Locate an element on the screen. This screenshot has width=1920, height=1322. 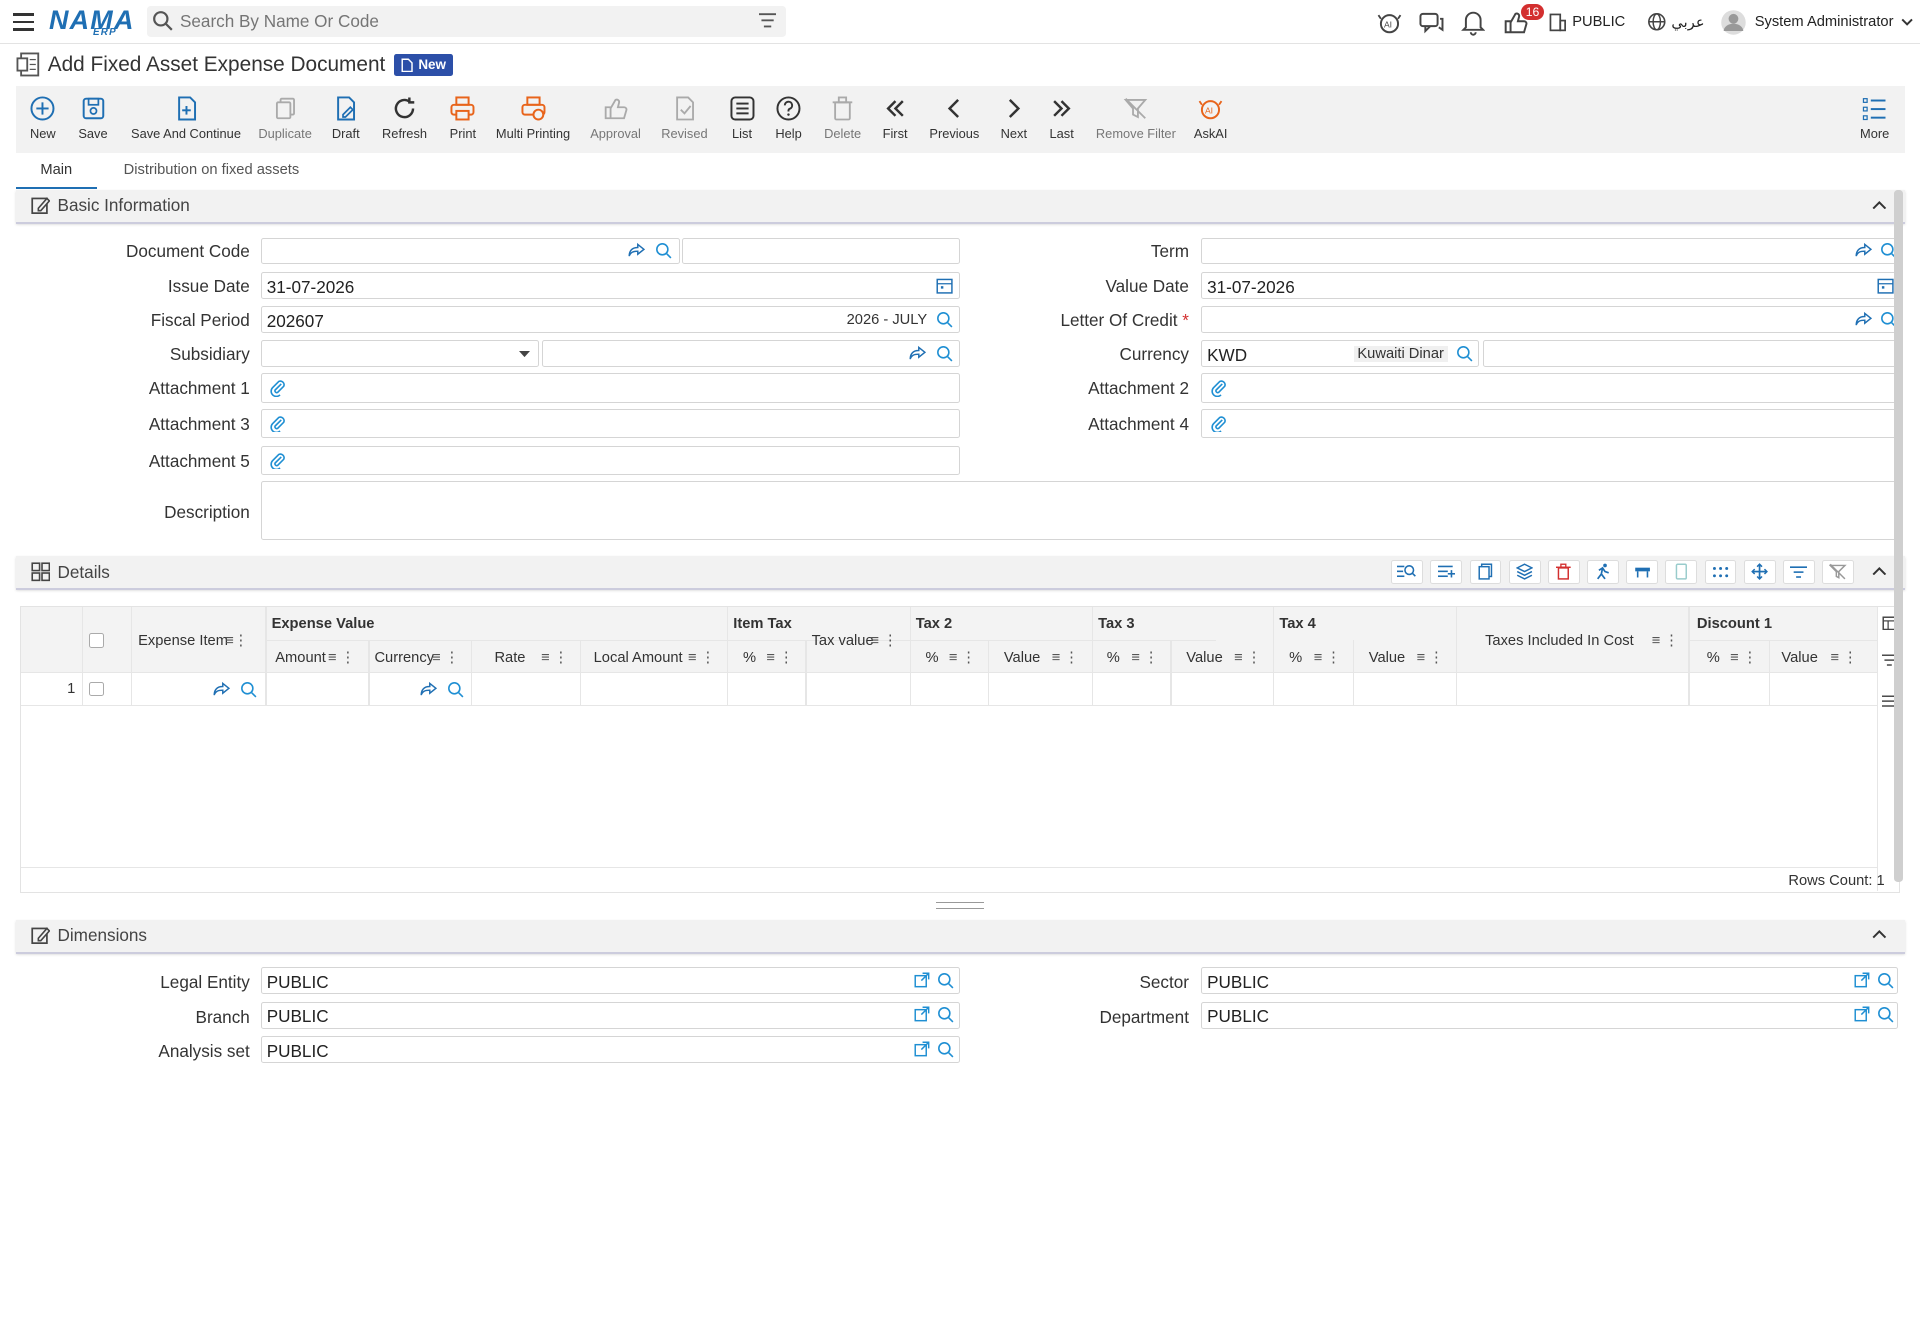
col-taxes-included: Taxes Included In Cost is located at coordinates (1559, 641).